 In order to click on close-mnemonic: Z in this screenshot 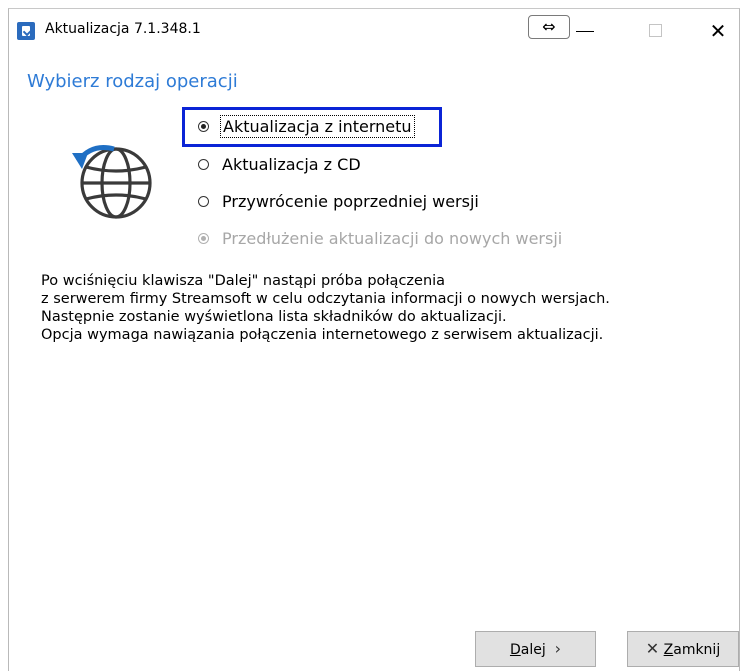, I will do `click(668, 650)`.